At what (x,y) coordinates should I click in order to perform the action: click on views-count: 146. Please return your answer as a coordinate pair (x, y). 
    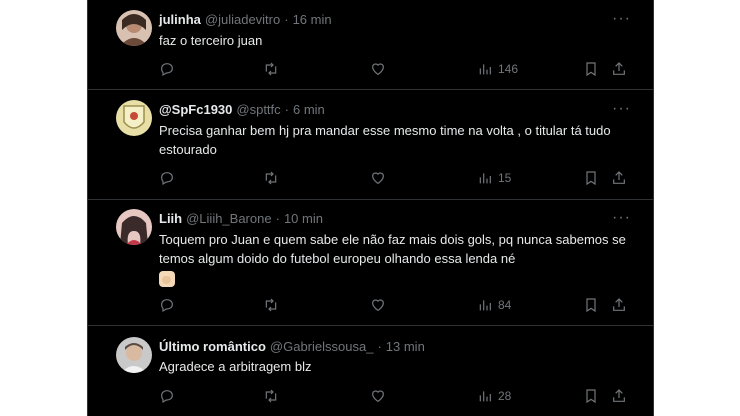
    Looking at the image, I should click on (508, 69).